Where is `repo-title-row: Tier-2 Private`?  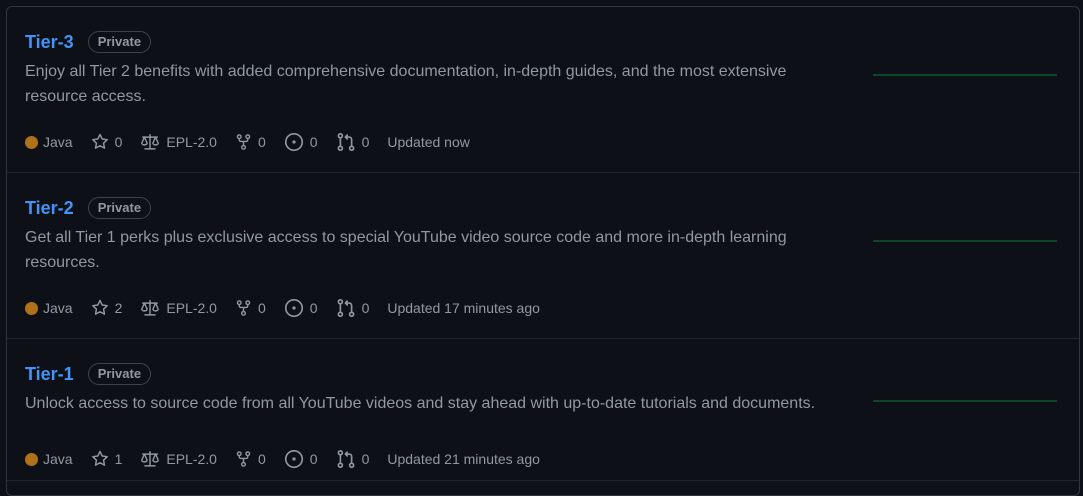 repo-title-row: Tier-2 Private is located at coordinates (88, 208).